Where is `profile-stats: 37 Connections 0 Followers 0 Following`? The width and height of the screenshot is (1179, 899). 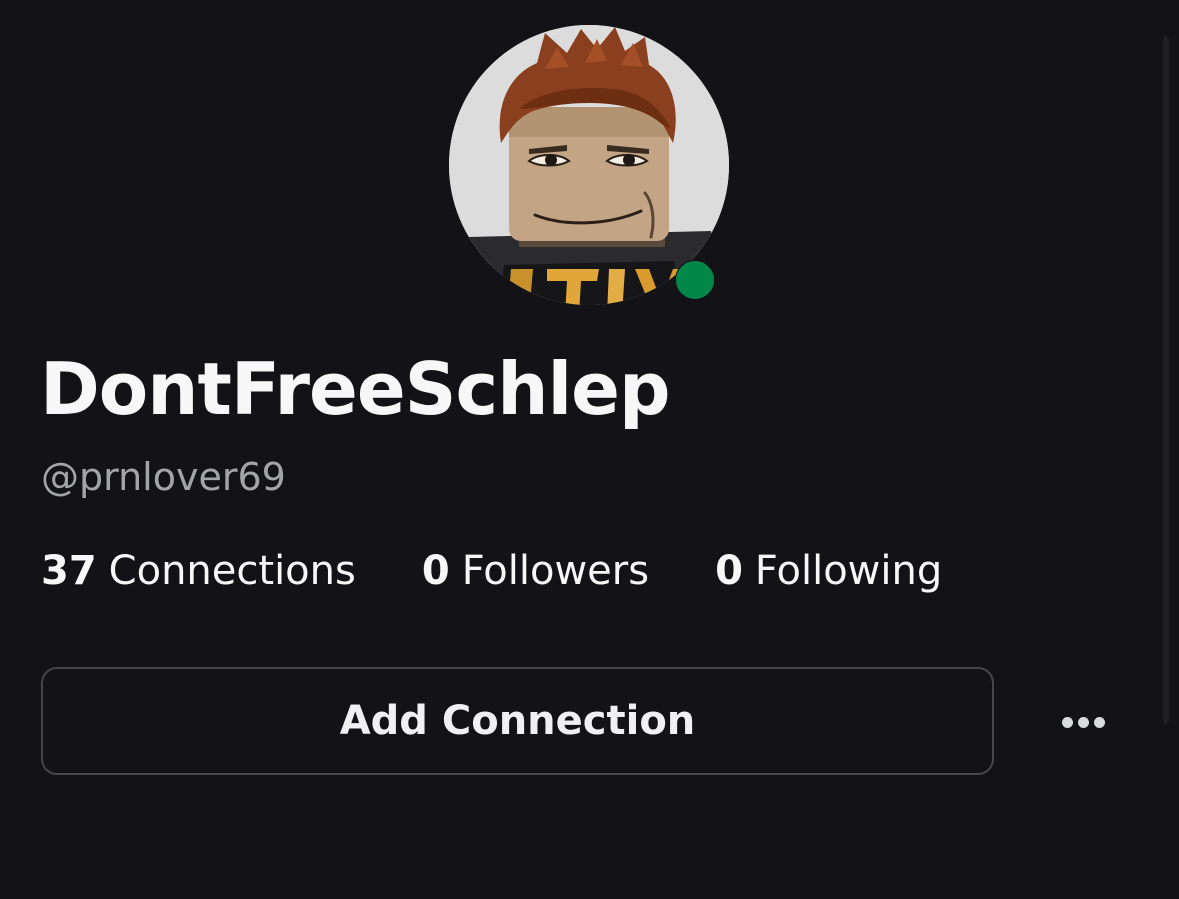 profile-stats: 37 Connections 0 Followers 0 Following is located at coordinates (491, 571).